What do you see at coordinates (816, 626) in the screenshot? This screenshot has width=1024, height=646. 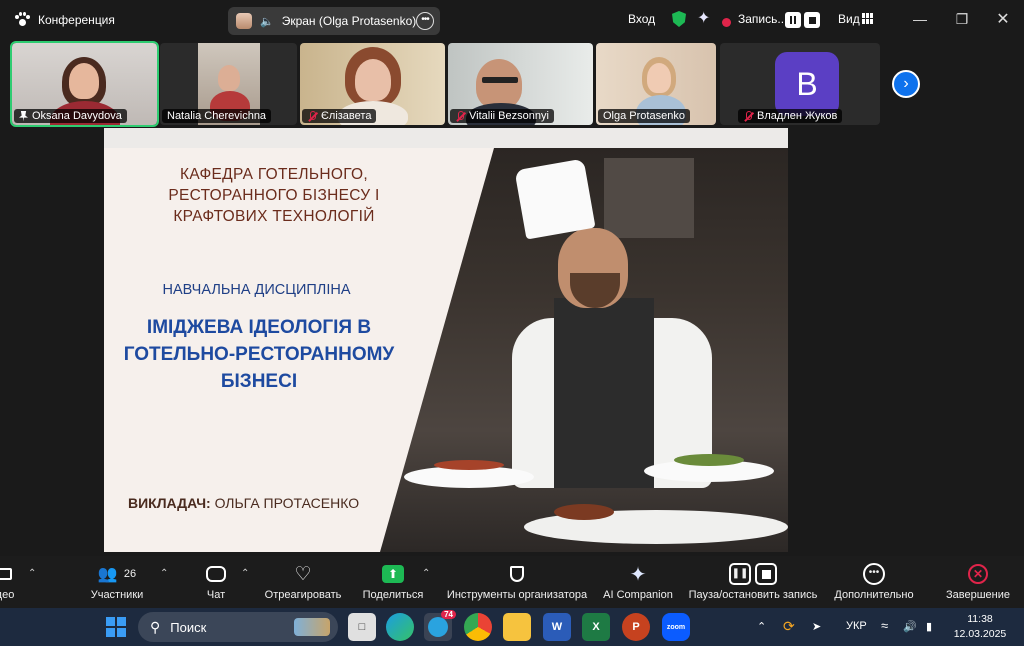 I see `location-icon: ➤` at bounding box center [816, 626].